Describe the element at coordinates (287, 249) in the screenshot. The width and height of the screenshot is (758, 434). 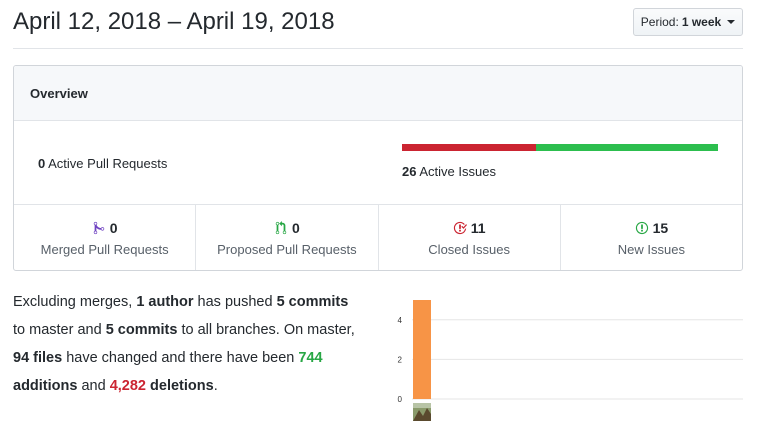
I see `proposed-prs-label: Proposed Pull Requests` at that location.